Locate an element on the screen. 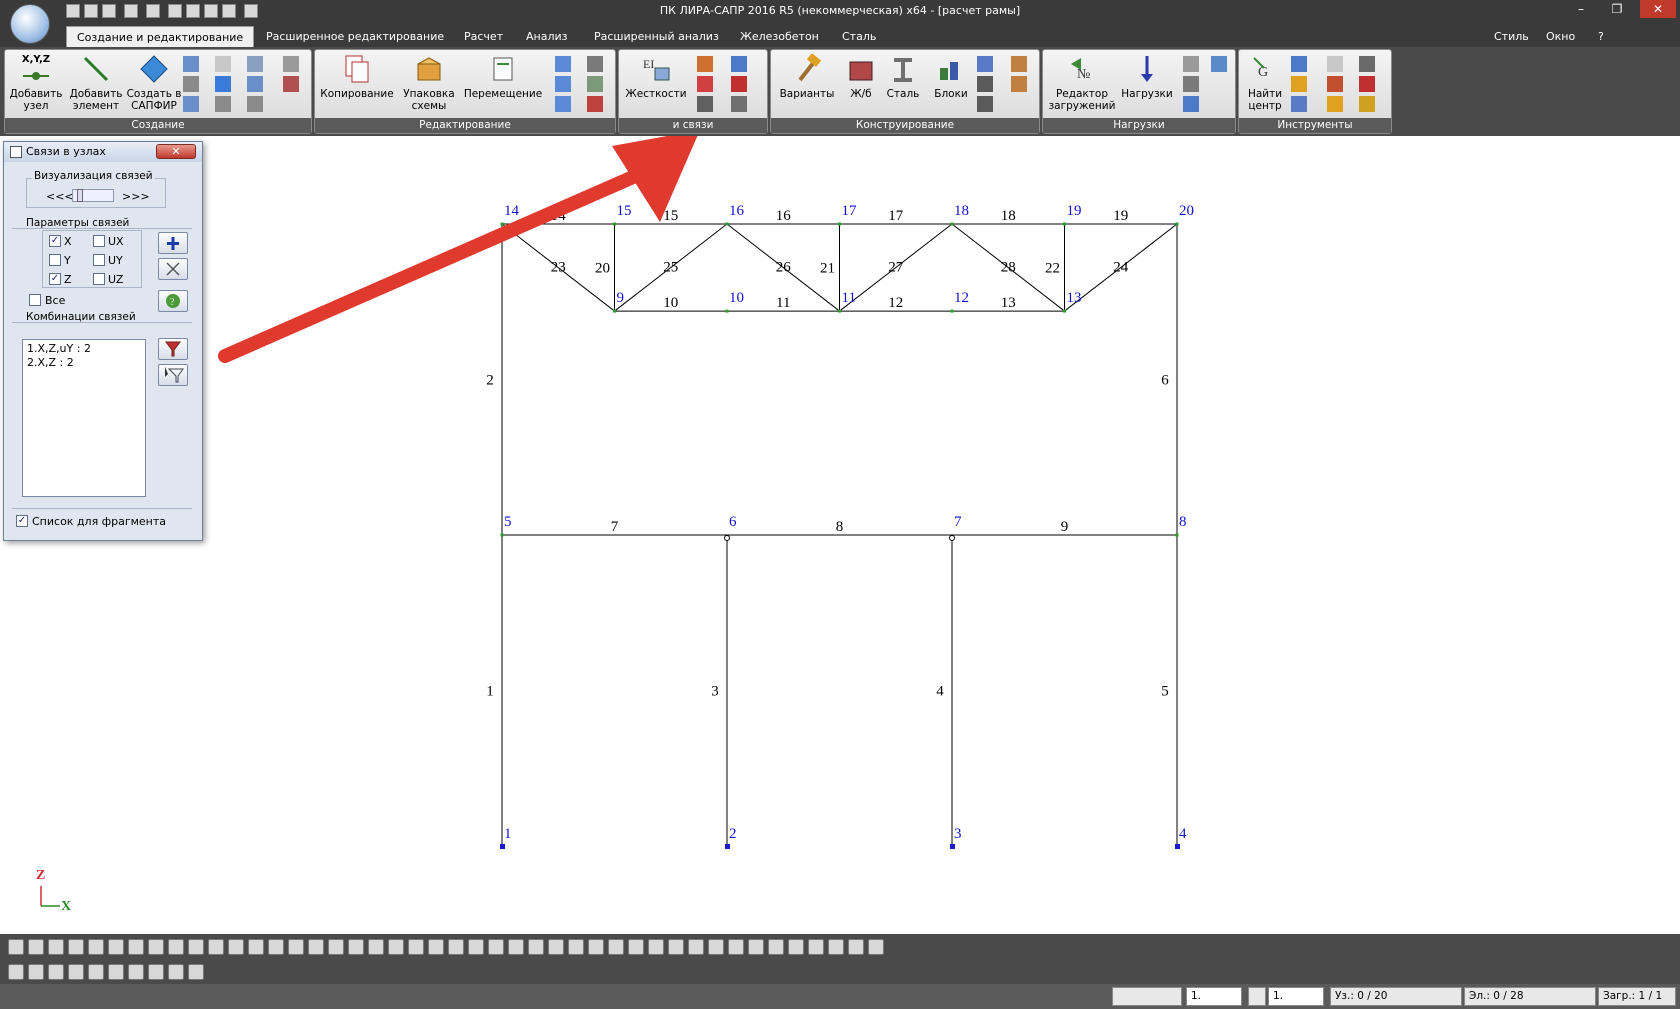  variants-button: Варианты is located at coordinates (807, 76).